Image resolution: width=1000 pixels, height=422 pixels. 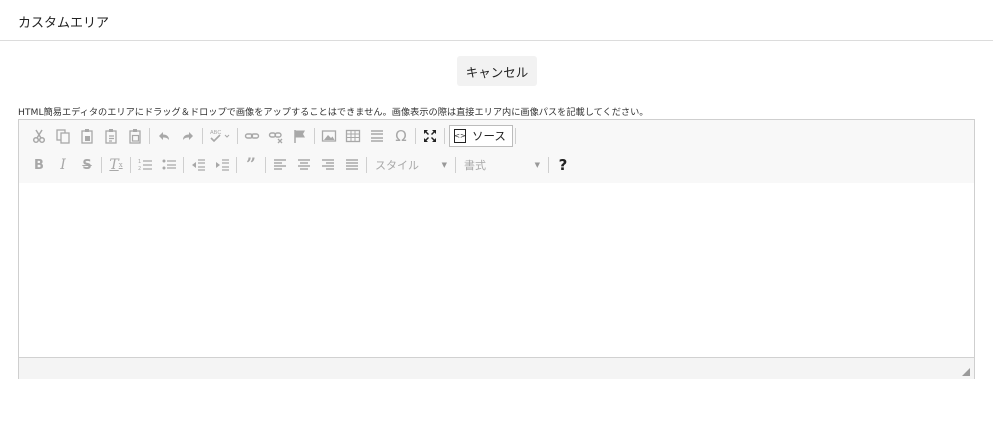 I want to click on spellcheck-icon: ABC, so click(x=220, y=136).